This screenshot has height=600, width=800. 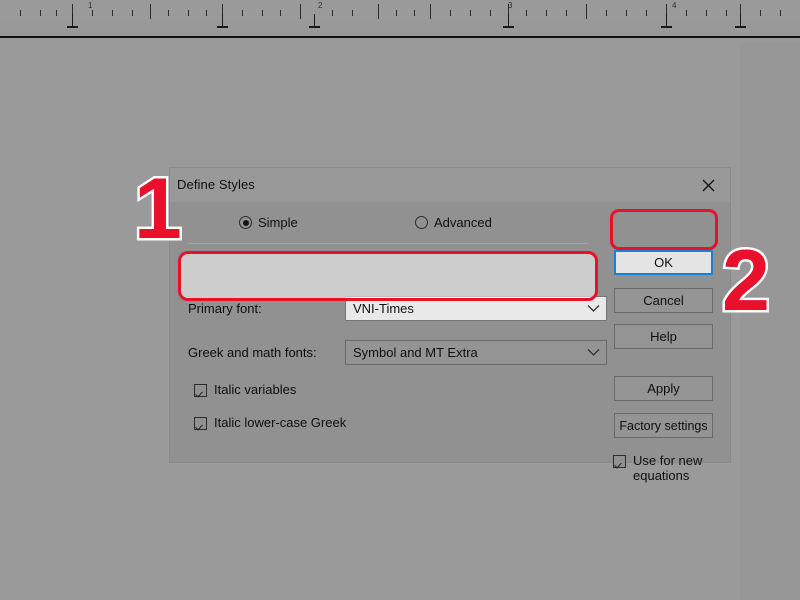 I want to click on radio-unselected-icon, so click(x=421, y=222).